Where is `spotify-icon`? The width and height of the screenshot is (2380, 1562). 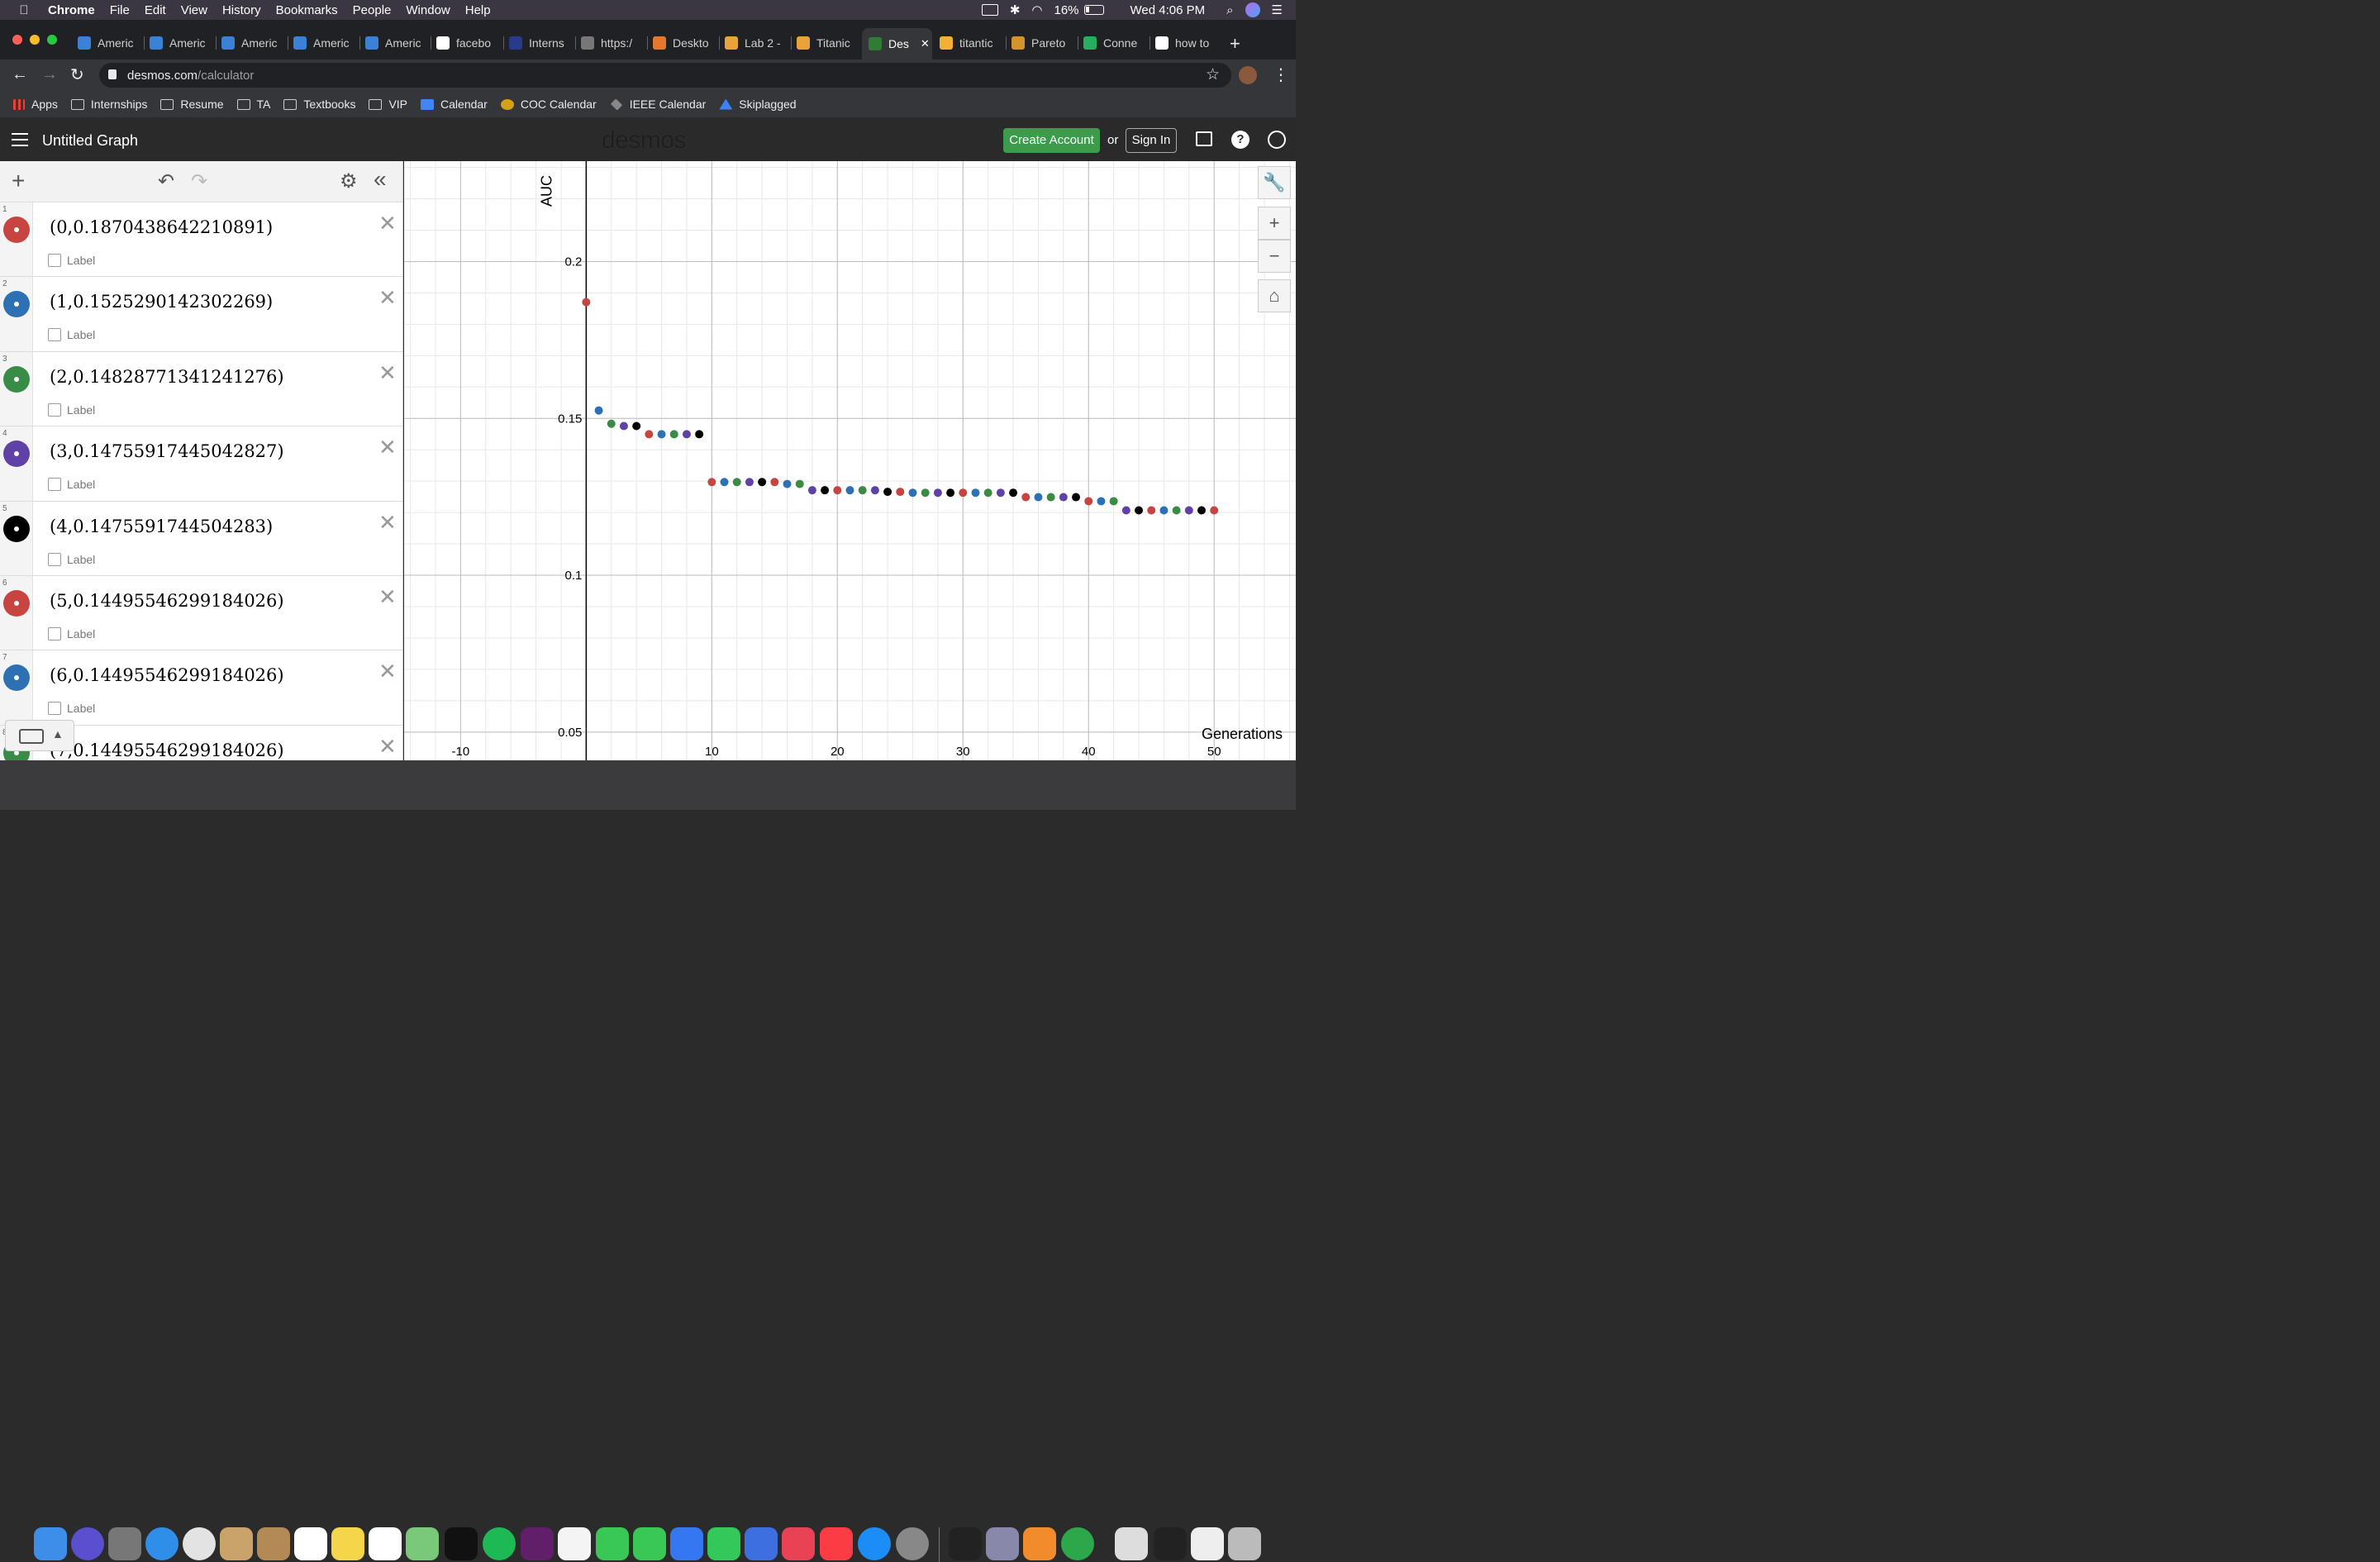 spotify-icon is located at coordinates (499, 1543).